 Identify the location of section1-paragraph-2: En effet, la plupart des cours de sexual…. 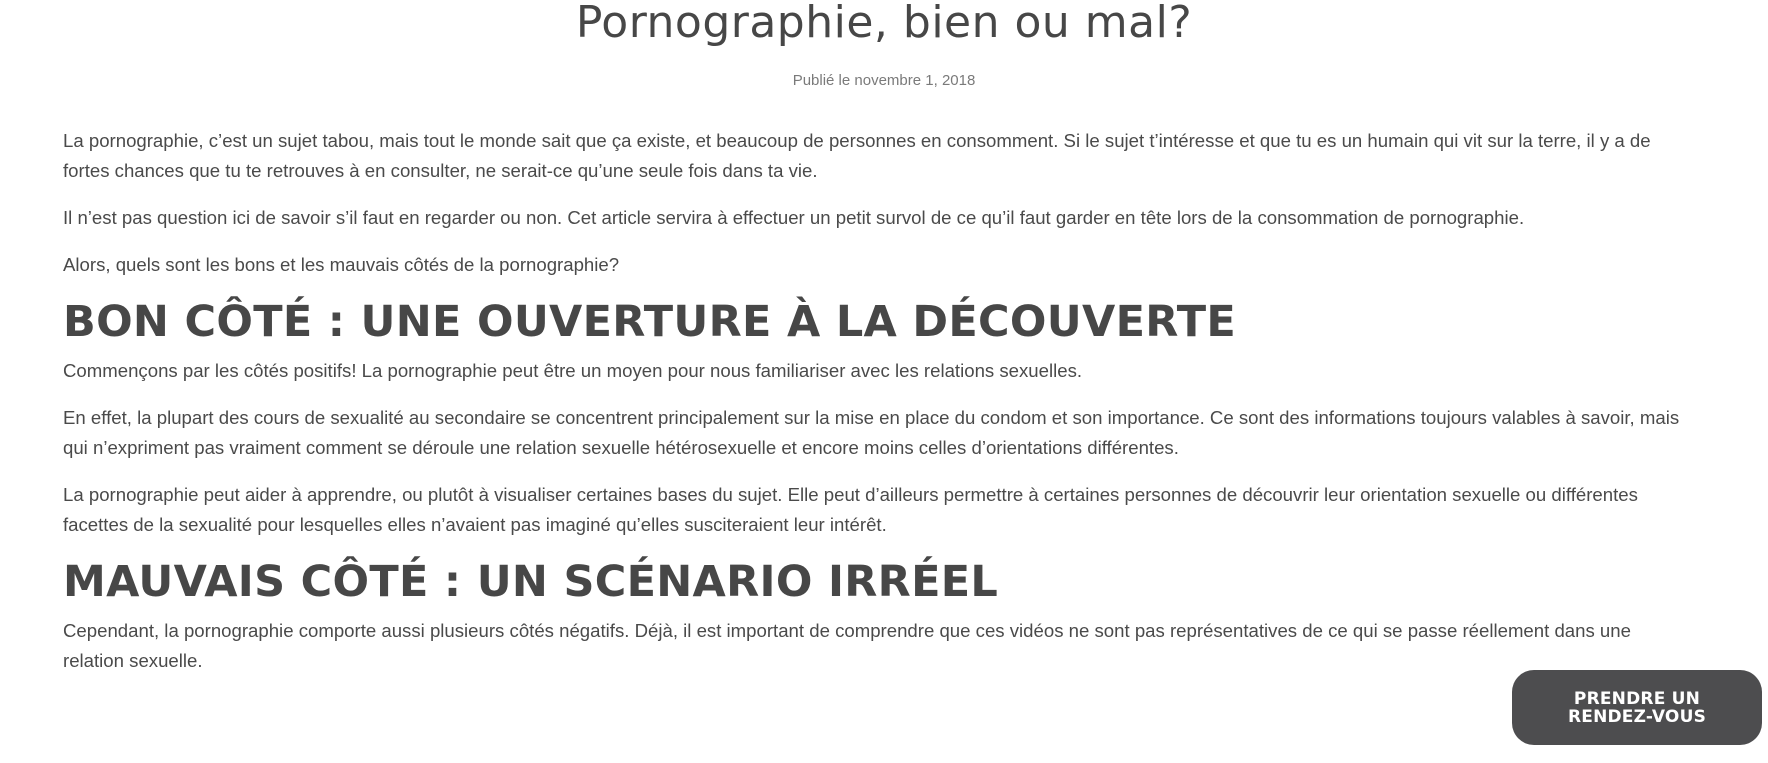
(871, 432).